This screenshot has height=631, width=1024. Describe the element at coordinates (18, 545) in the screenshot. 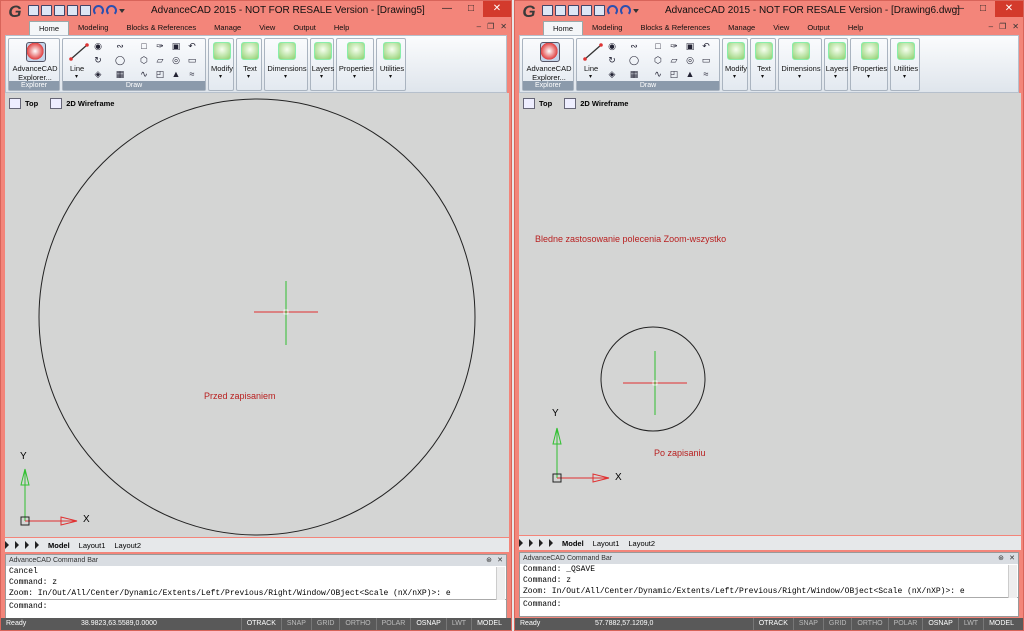

I see `prev-layout-icon` at that location.